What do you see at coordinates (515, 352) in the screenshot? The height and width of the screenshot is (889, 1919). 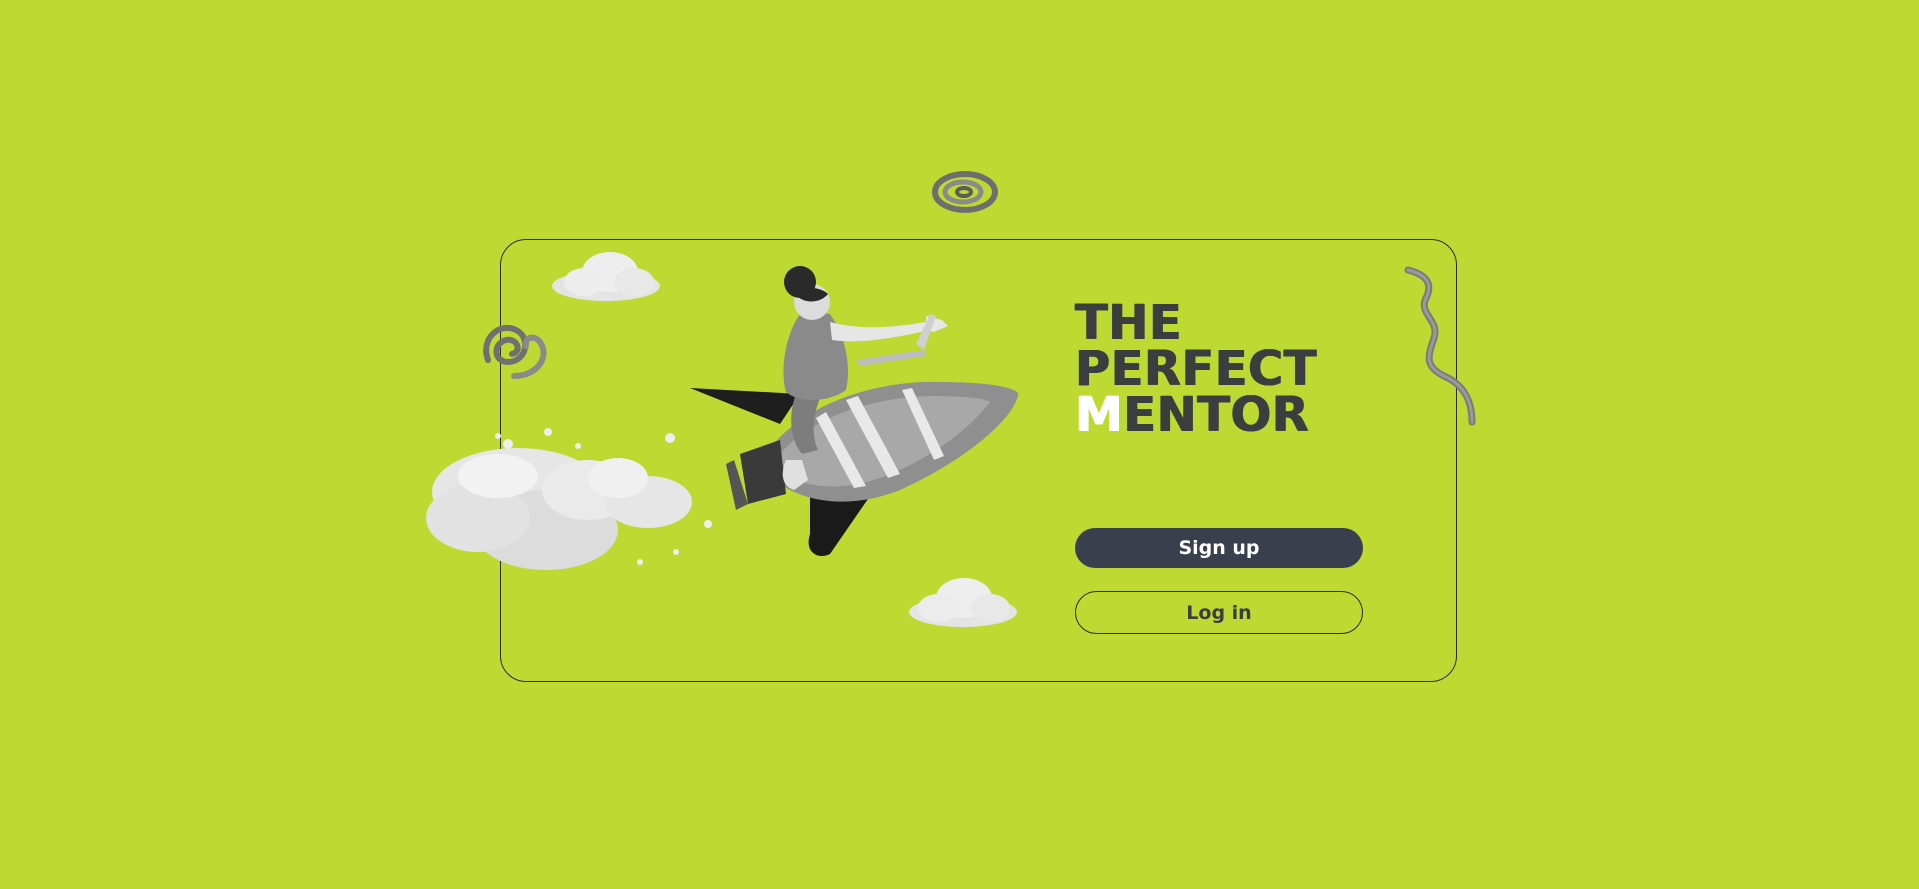 I see `spiral-left-icon` at bounding box center [515, 352].